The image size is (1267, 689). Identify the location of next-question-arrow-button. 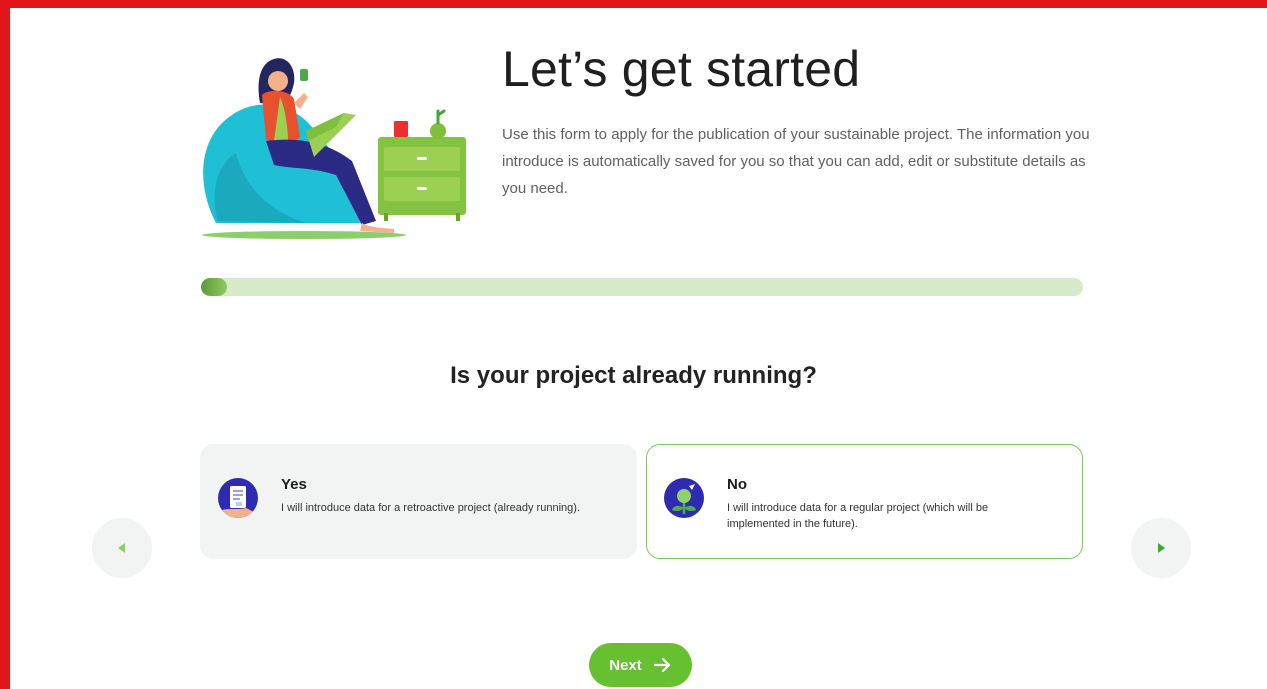
(1161, 548).